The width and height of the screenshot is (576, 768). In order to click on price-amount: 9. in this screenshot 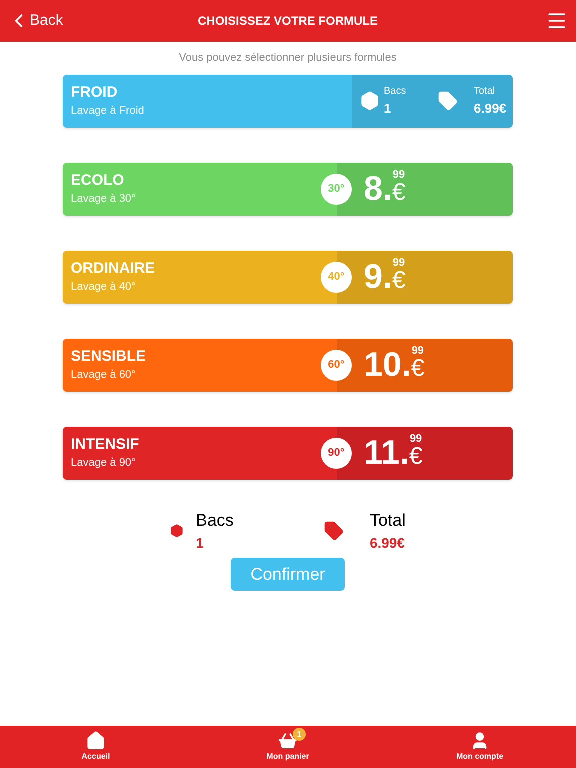, I will do `click(378, 277)`.